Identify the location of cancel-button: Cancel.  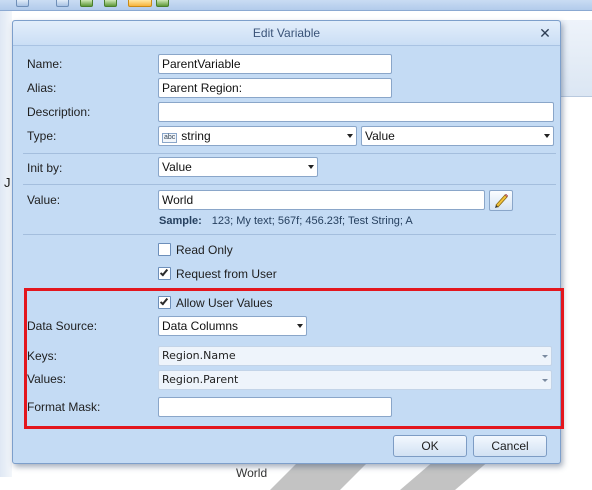
(510, 446).